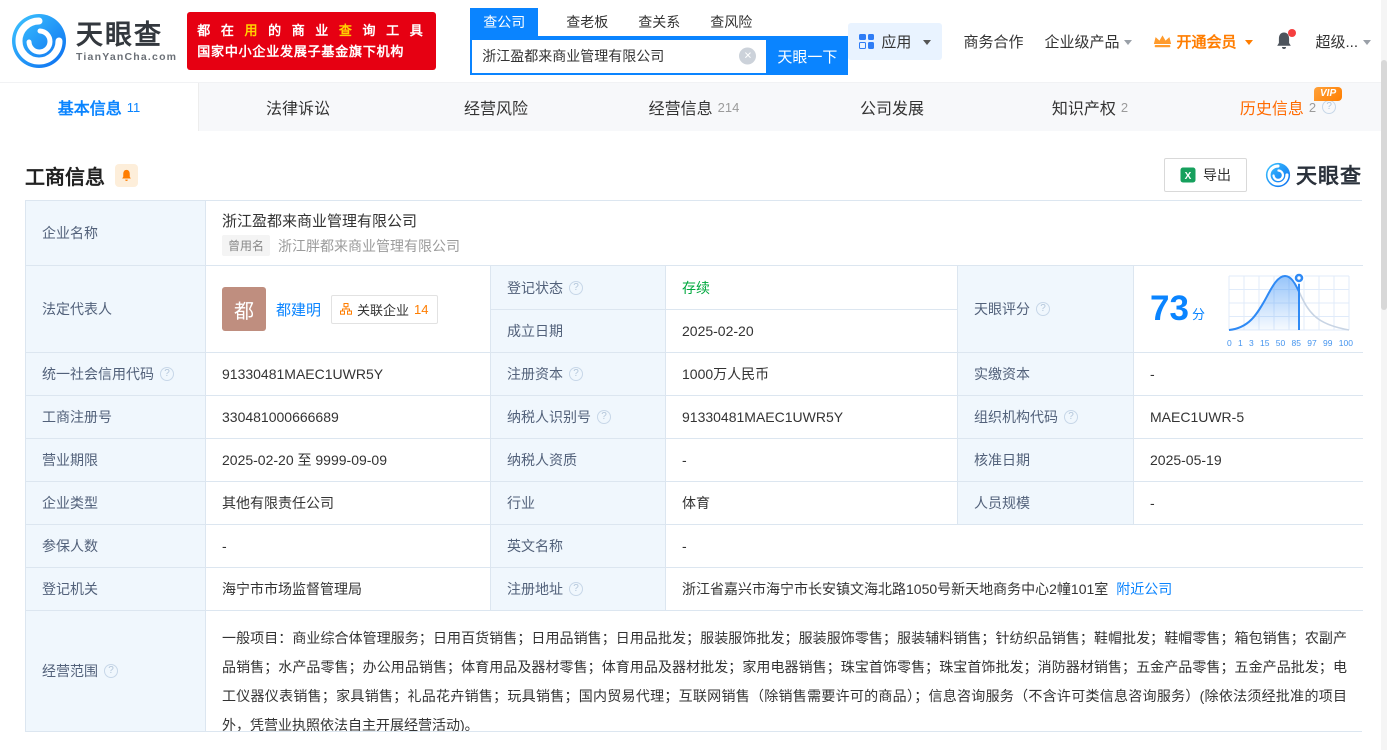 The image size is (1387, 750). Describe the element at coordinates (578, 417) in the screenshot. I see `label-taxpayer-id: 纳税人识别号` at that location.